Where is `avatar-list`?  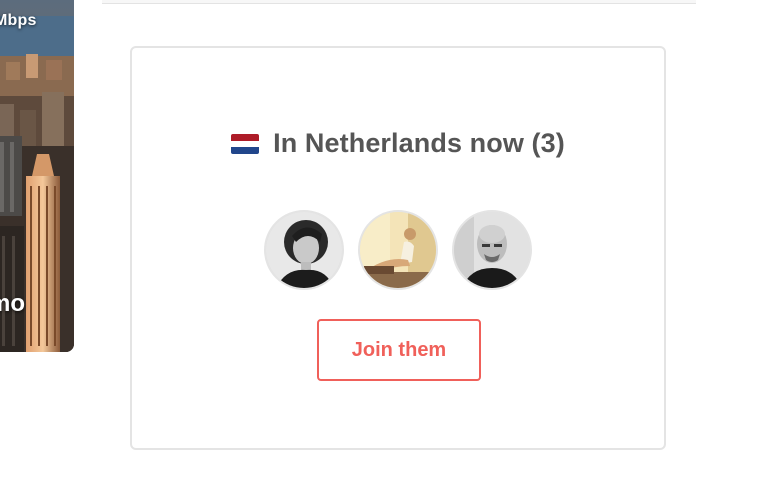
avatar-list is located at coordinates (398, 250).